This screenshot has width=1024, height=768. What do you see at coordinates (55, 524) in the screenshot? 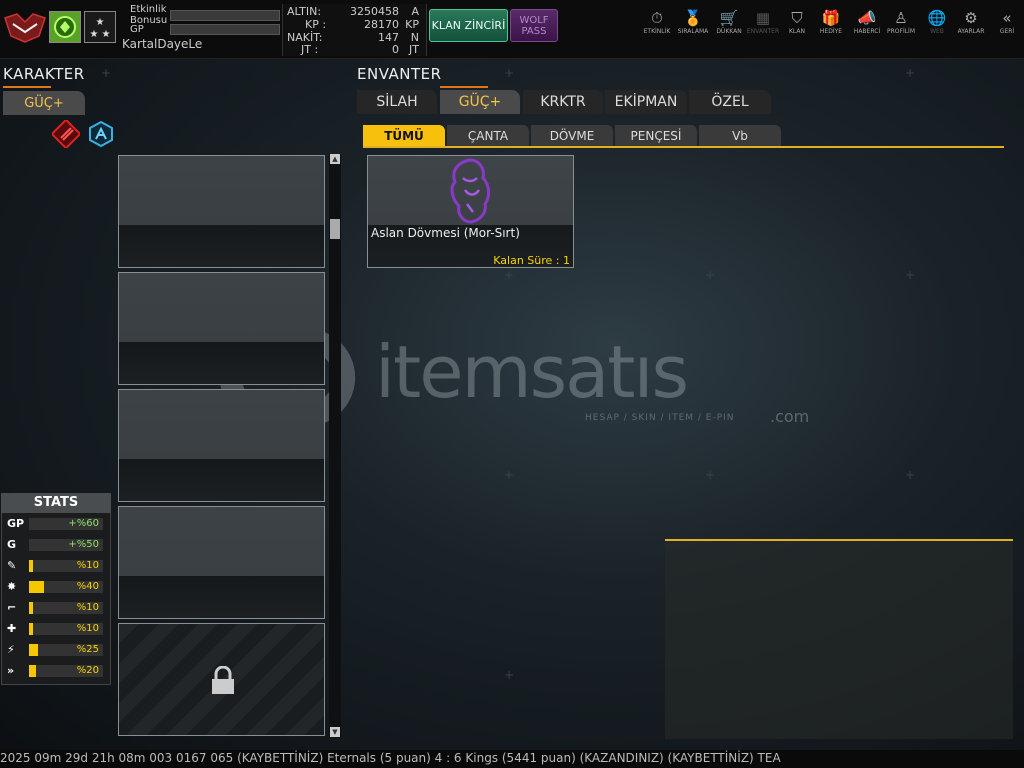
I see `stat-row: GP +%60` at bounding box center [55, 524].